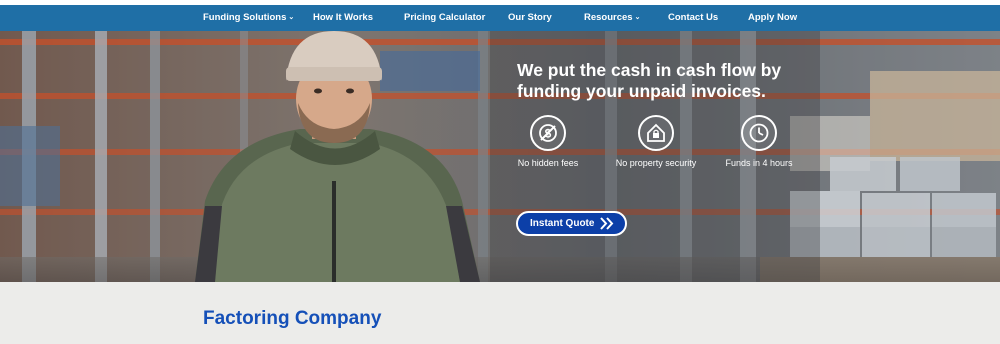  What do you see at coordinates (772, 18) in the screenshot?
I see `nav-apply-now: Apply Now` at bounding box center [772, 18].